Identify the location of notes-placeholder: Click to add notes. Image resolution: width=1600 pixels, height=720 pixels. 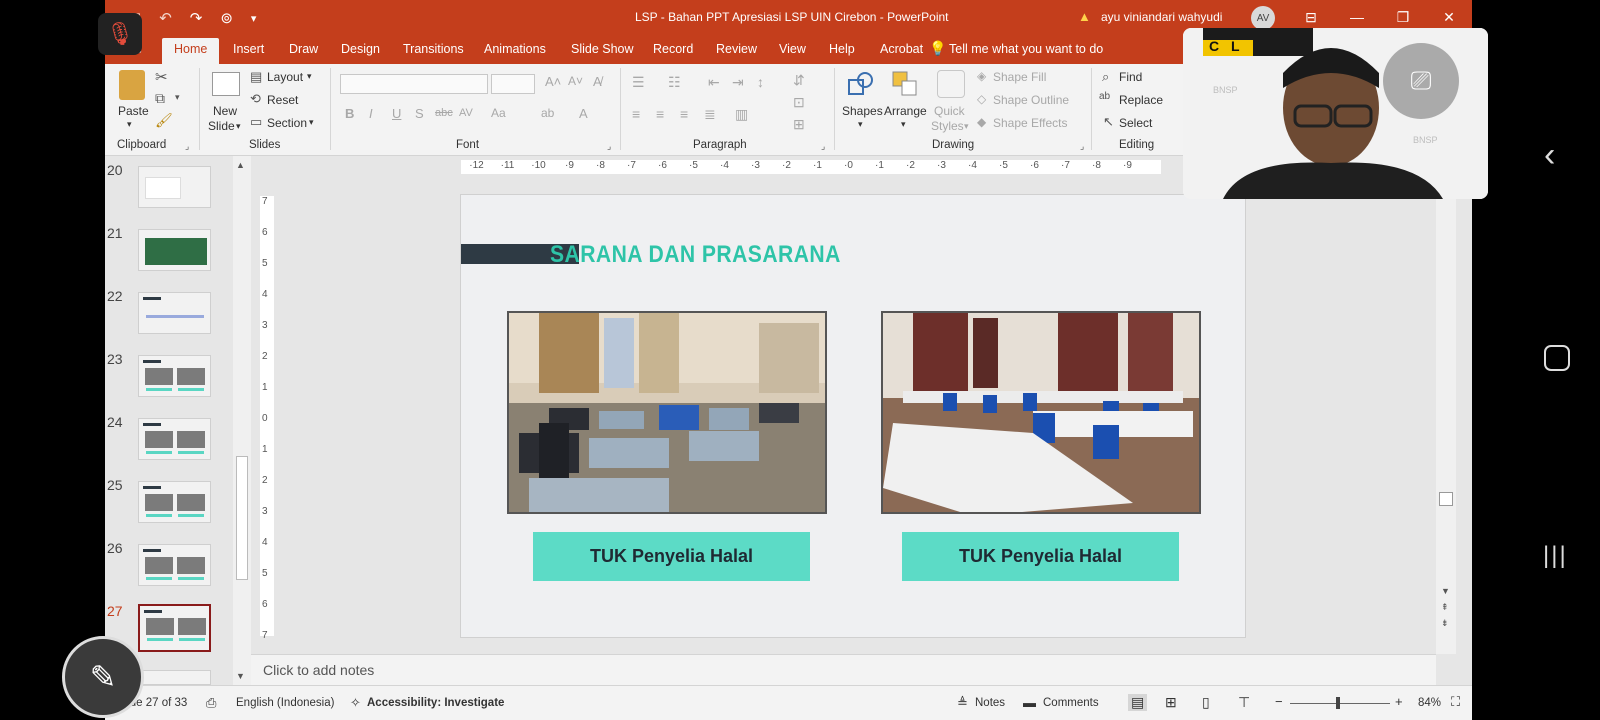
(318, 670).